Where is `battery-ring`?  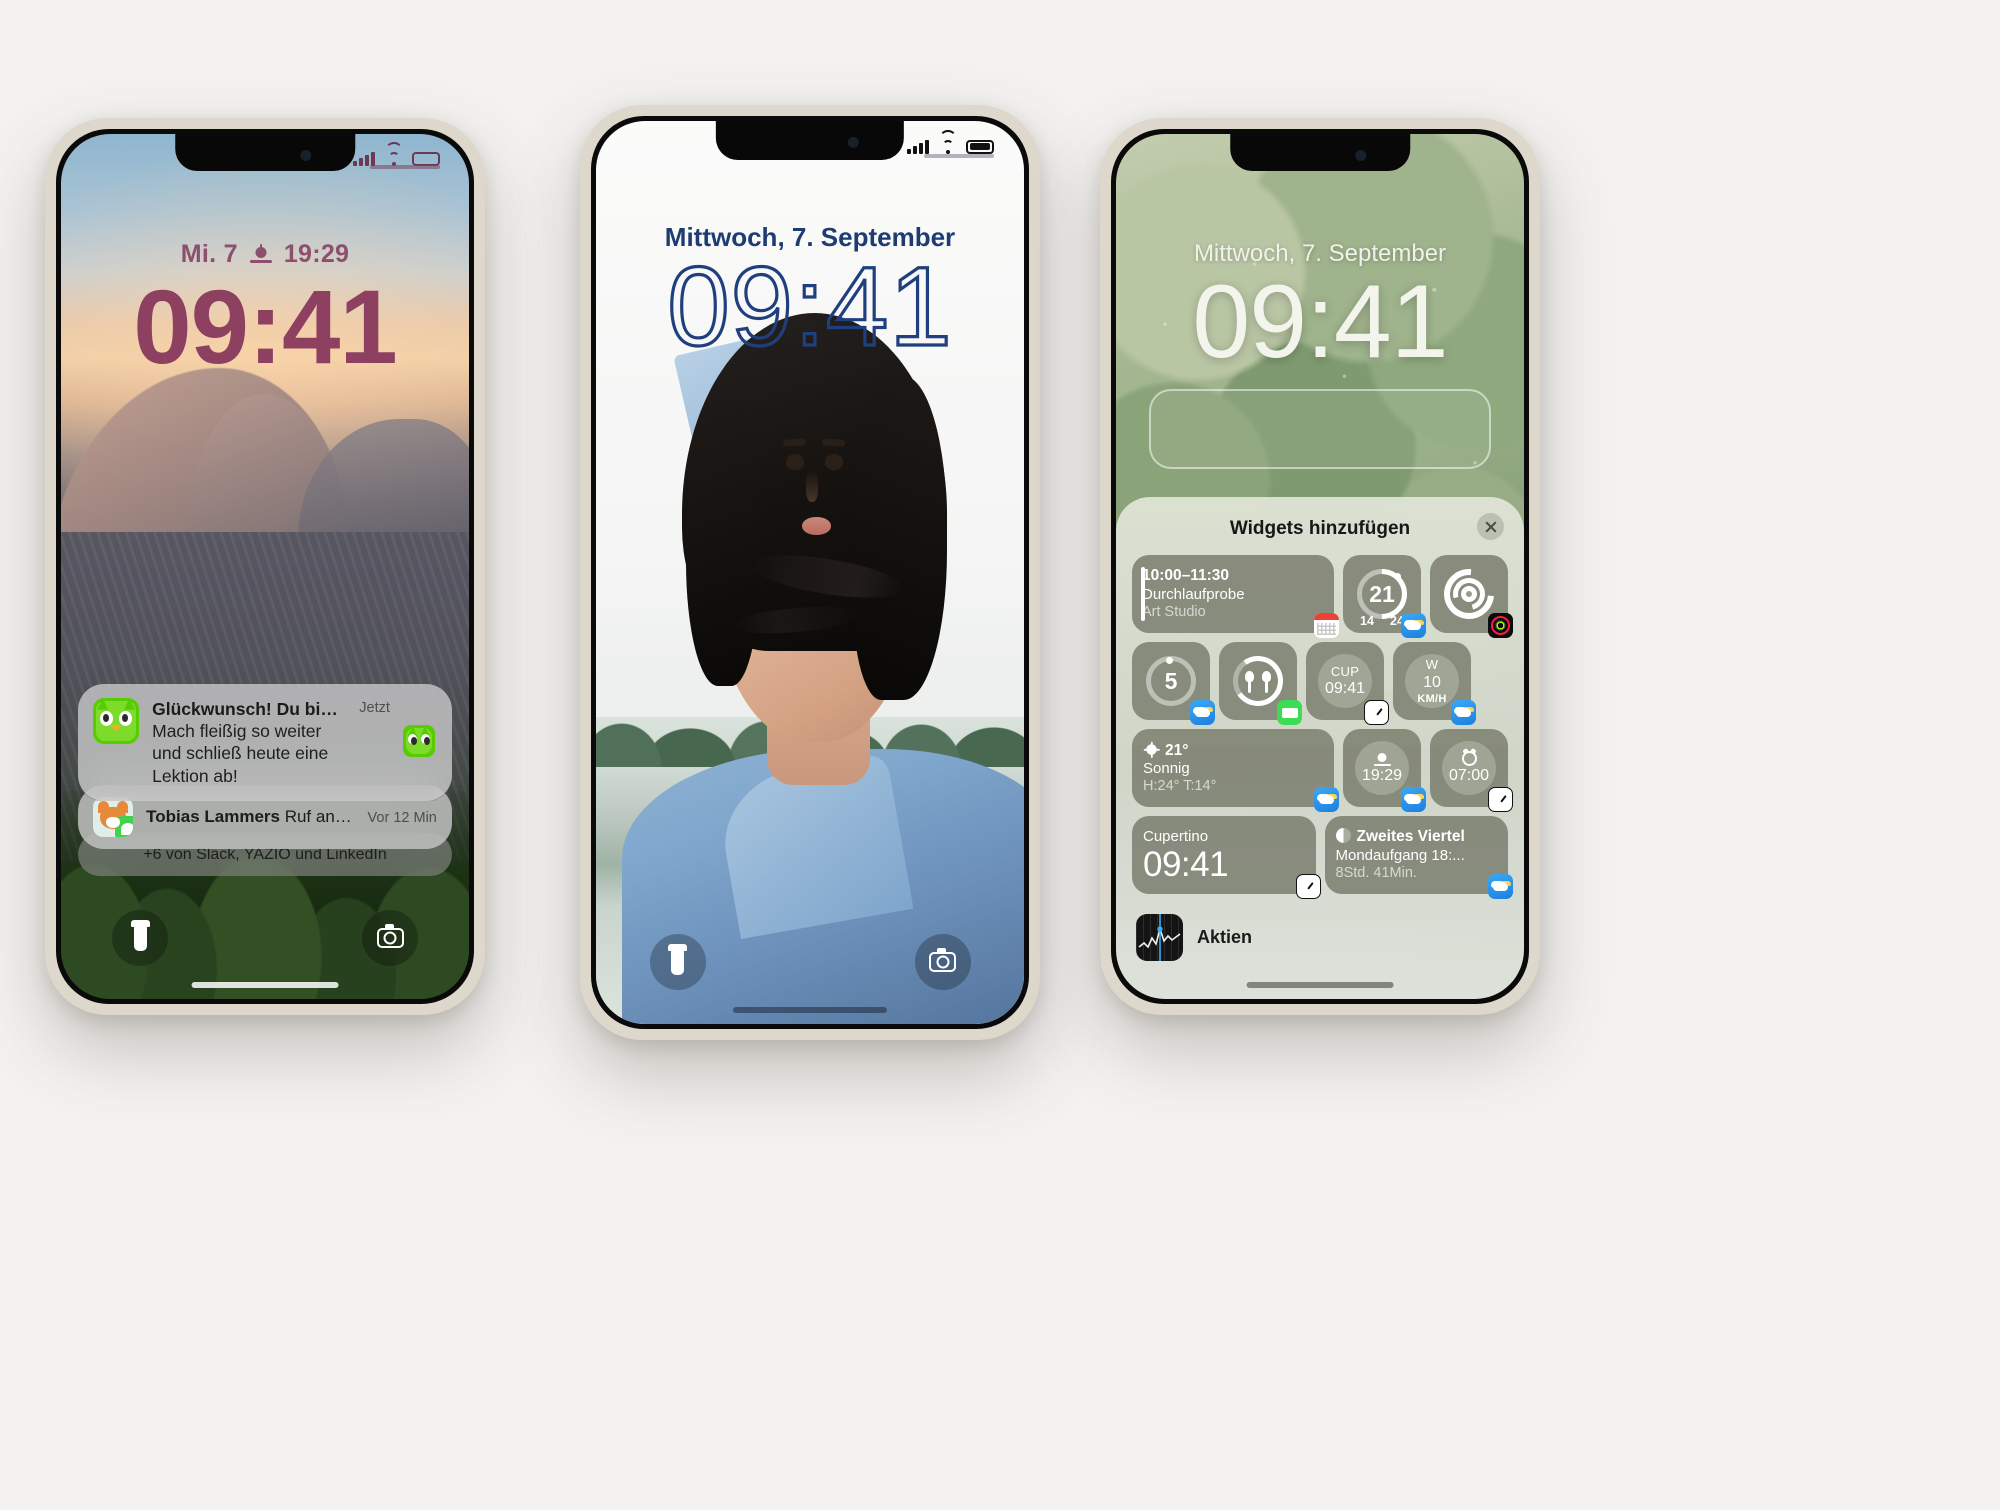
battery-ring is located at coordinates (1258, 681).